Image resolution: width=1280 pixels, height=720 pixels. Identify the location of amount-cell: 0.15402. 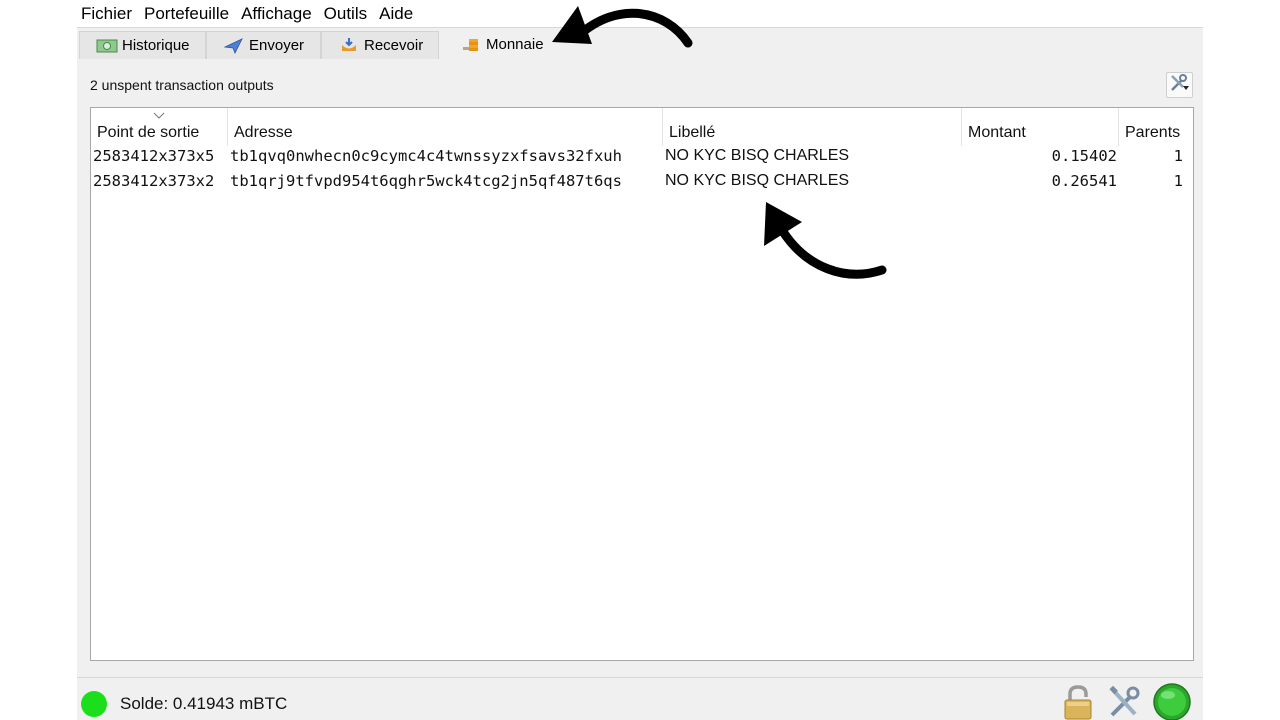
(1084, 155).